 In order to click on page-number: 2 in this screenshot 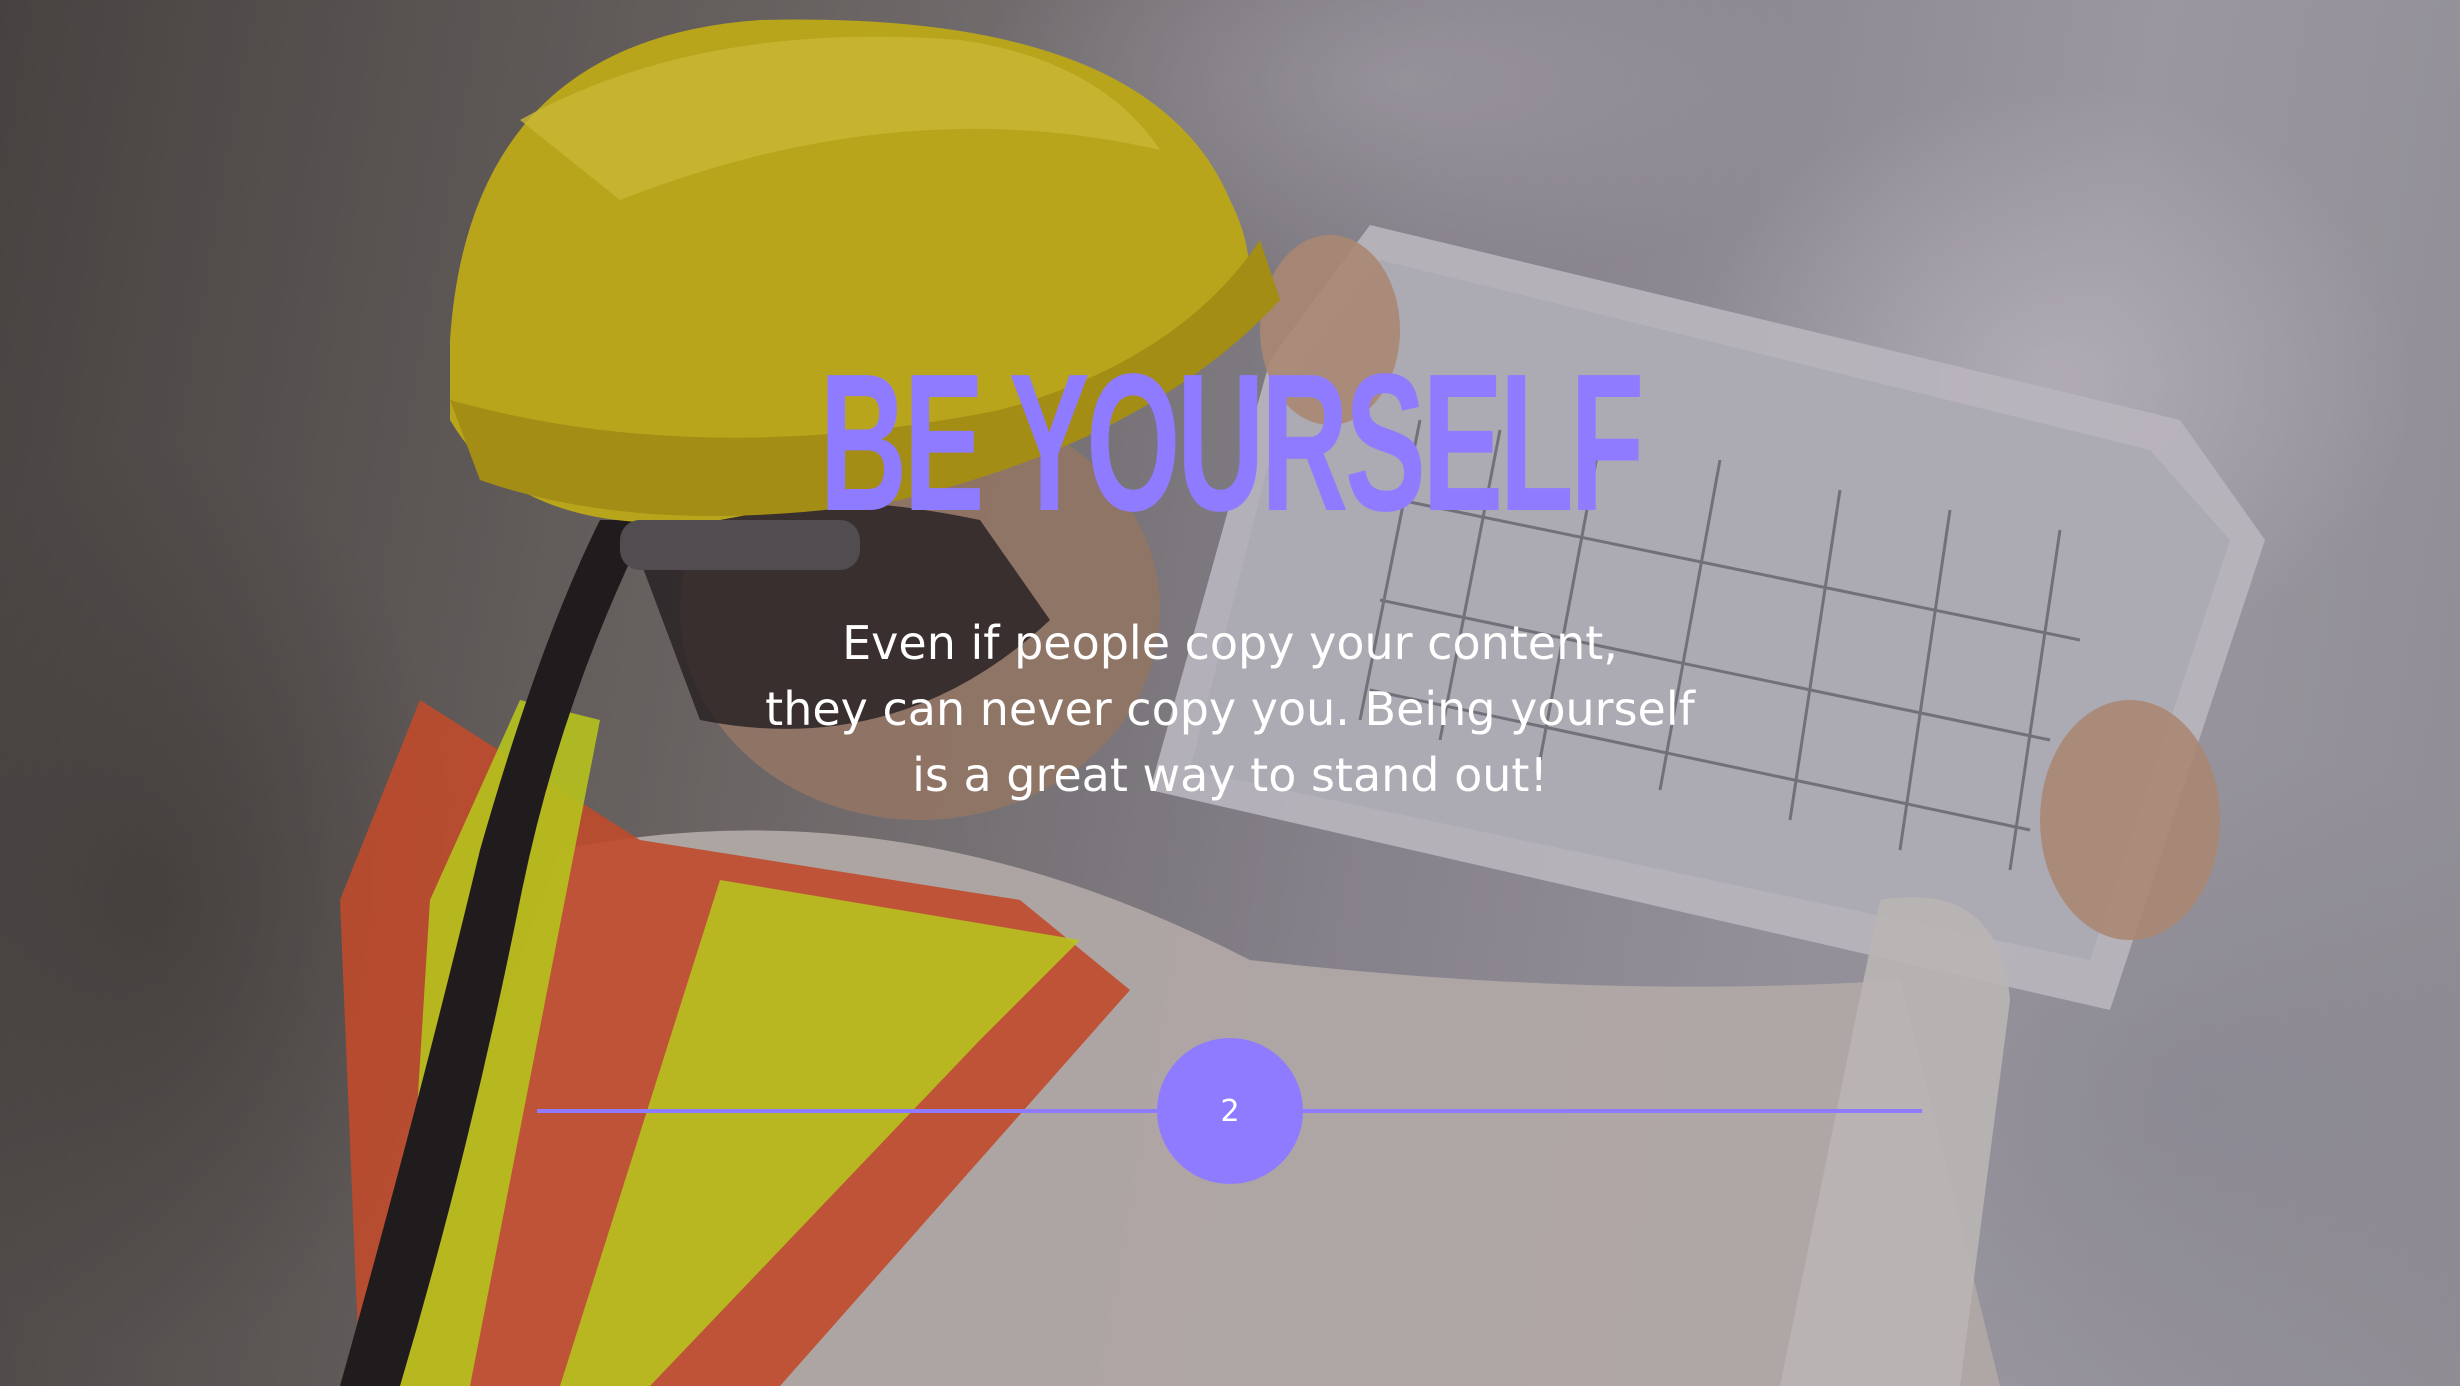, I will do `click(1230, 1111)`.